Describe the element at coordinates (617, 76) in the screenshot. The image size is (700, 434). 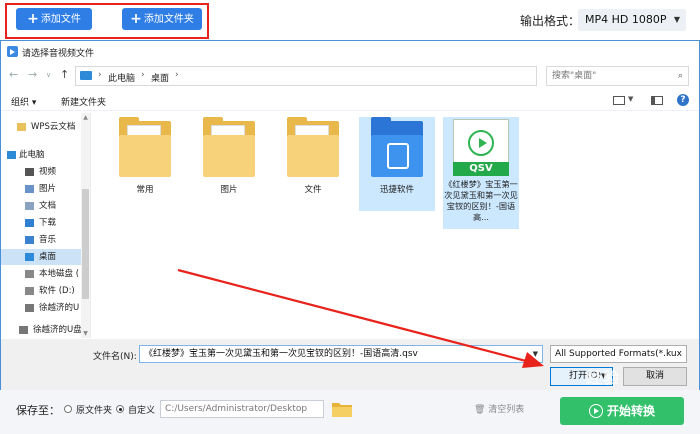
I see `search-input: 搜索"桌面" ⌕` at that location.